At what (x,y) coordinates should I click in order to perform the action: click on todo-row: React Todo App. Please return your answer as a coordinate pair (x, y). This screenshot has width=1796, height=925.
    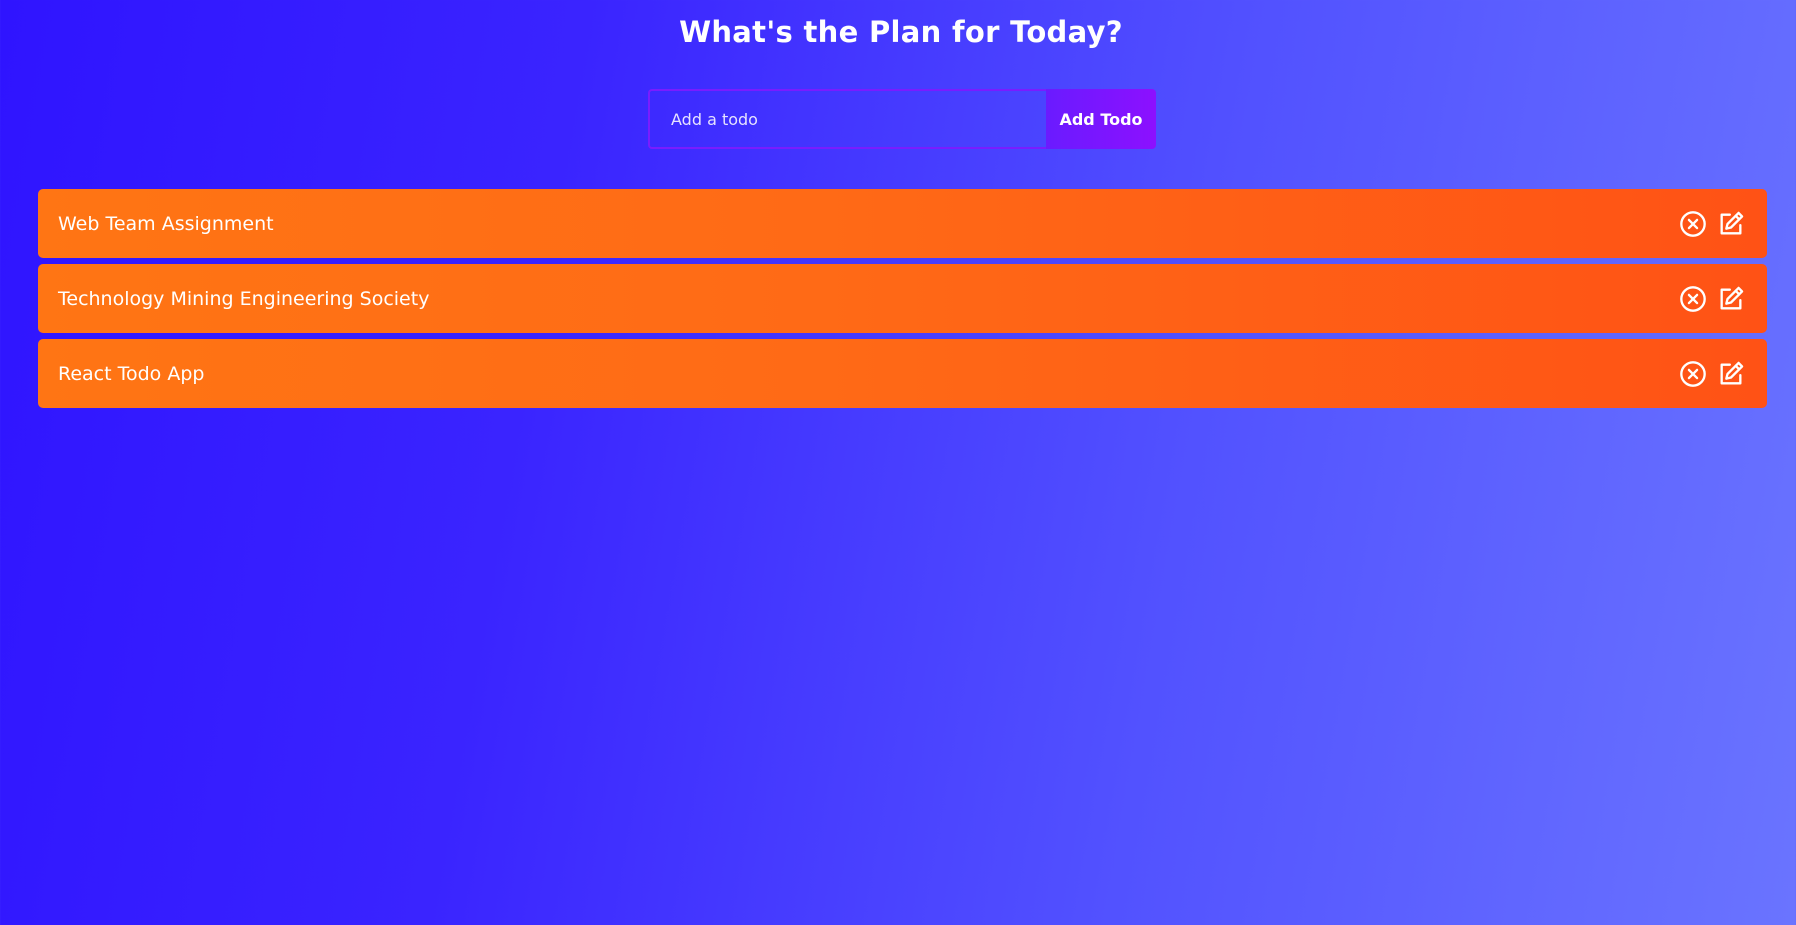
    Looking at the image, I should click on (902, 373).